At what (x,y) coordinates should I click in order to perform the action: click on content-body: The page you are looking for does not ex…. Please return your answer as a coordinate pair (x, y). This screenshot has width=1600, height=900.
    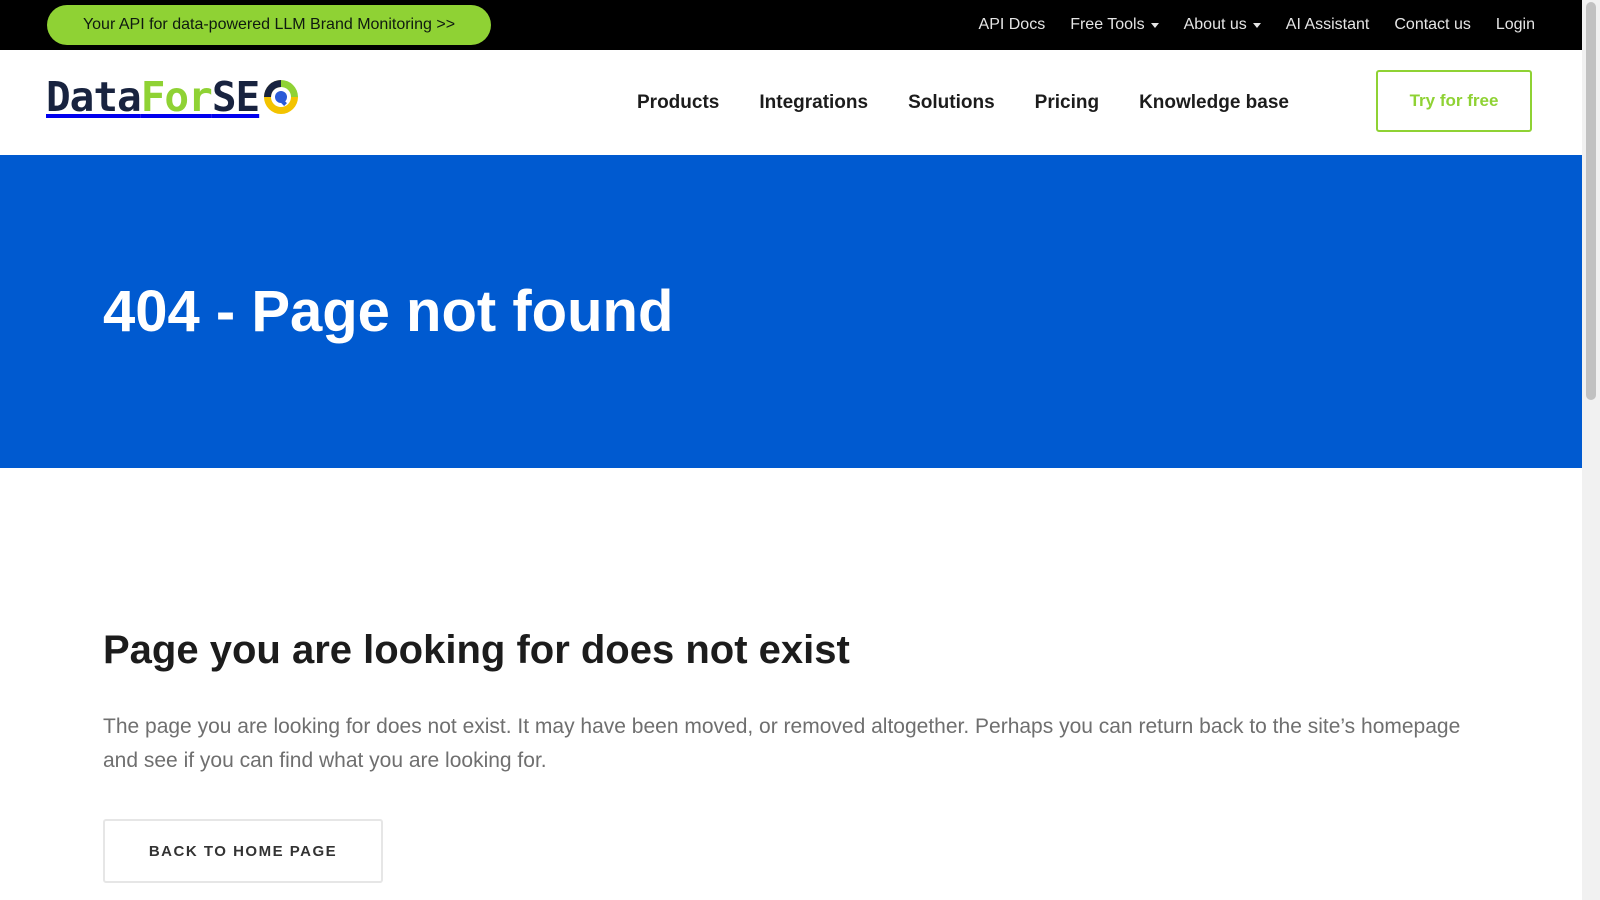
    Looking at the image, I should click on (782, 743).